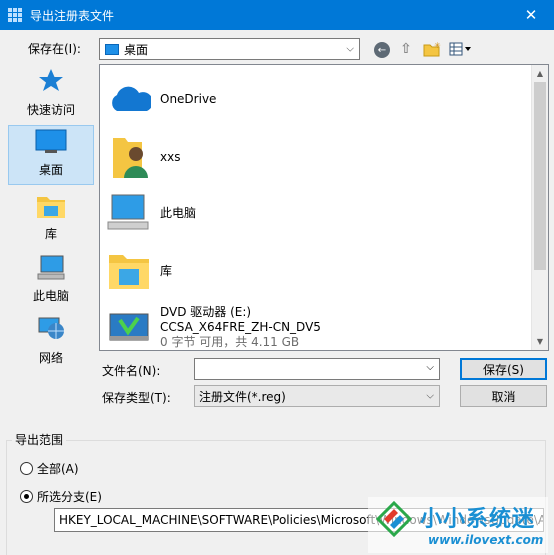  I want to click on scroll-down-icon: ▼, so click(540, 341).